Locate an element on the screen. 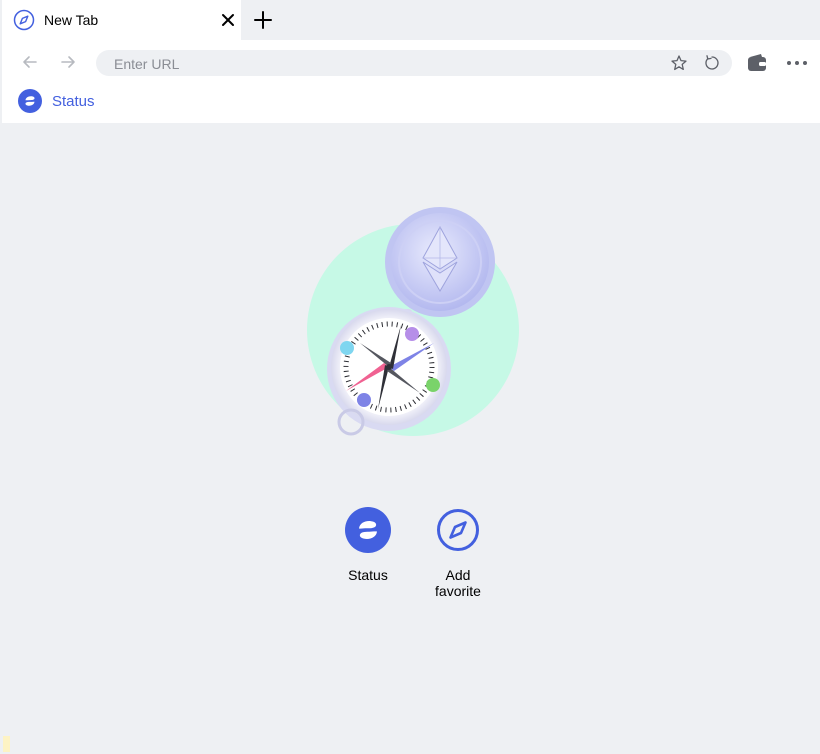 The width and height of the screenshot is (820, 754). favorite-status: Status is located at coordinates (368, 545).